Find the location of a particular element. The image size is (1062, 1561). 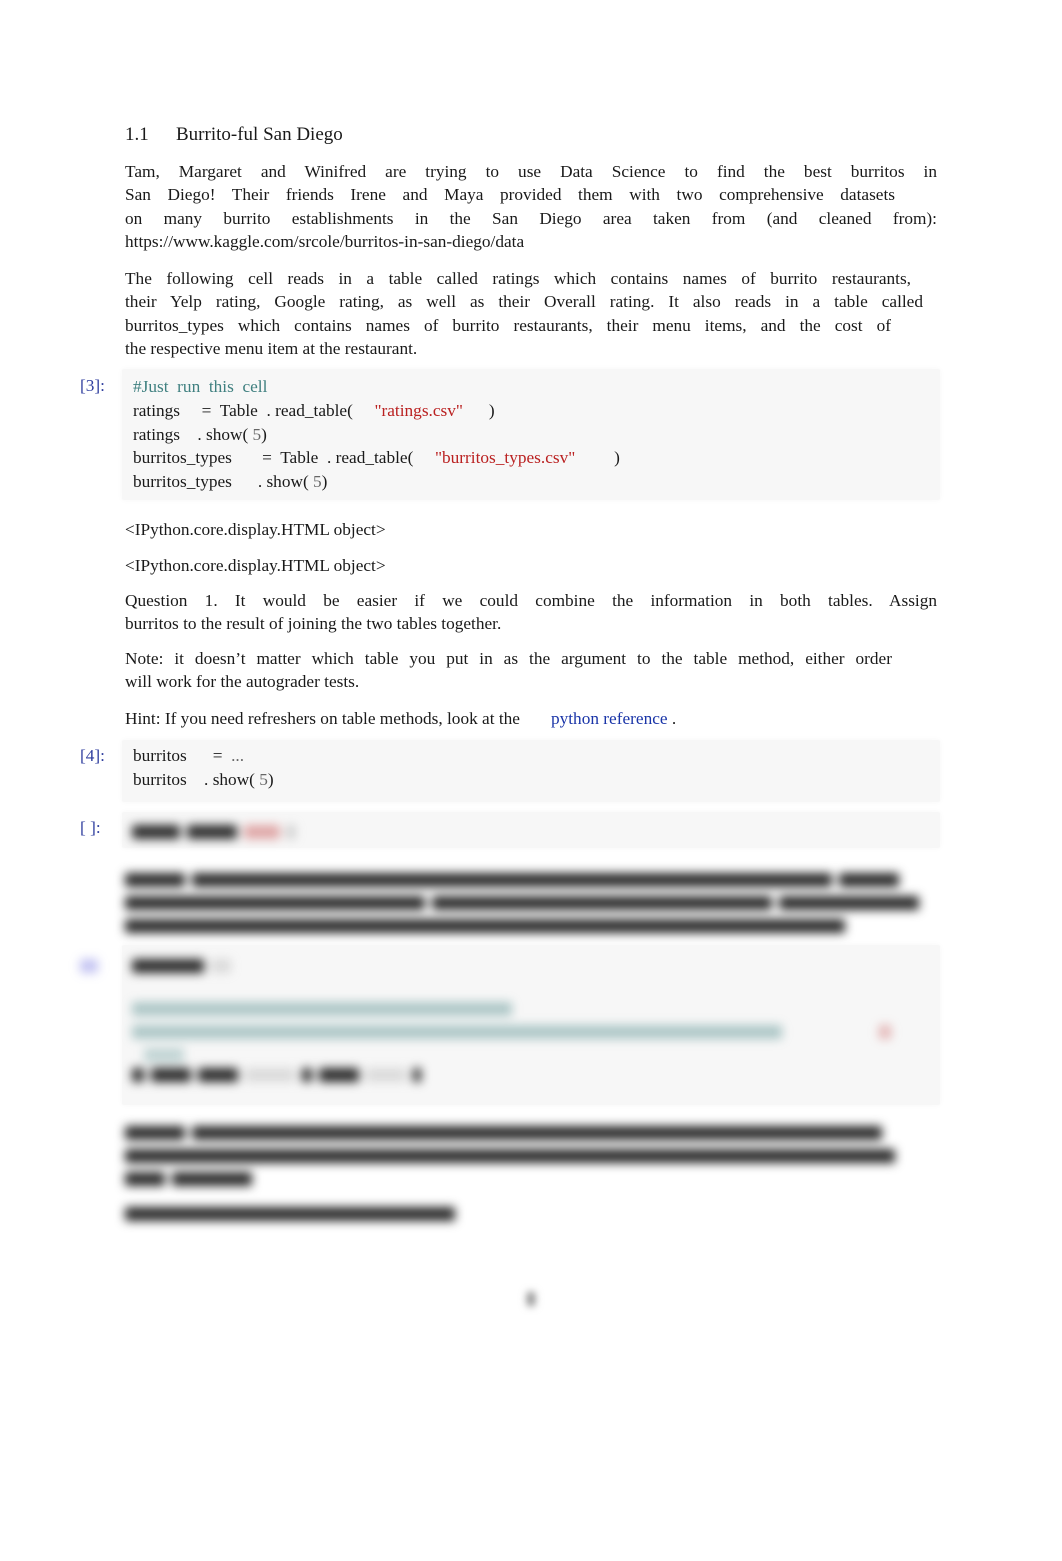

hint-suffix: . is located at coordinates (672, 718).